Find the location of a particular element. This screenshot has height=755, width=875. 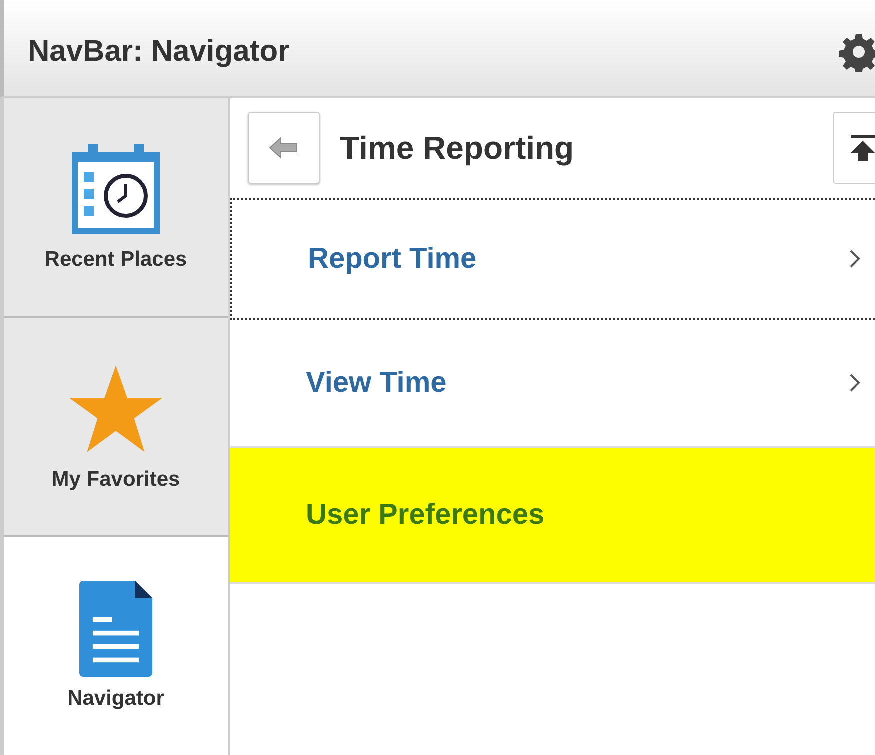

sidebar-tab: My Favorites is located at coordinates (116, 428).